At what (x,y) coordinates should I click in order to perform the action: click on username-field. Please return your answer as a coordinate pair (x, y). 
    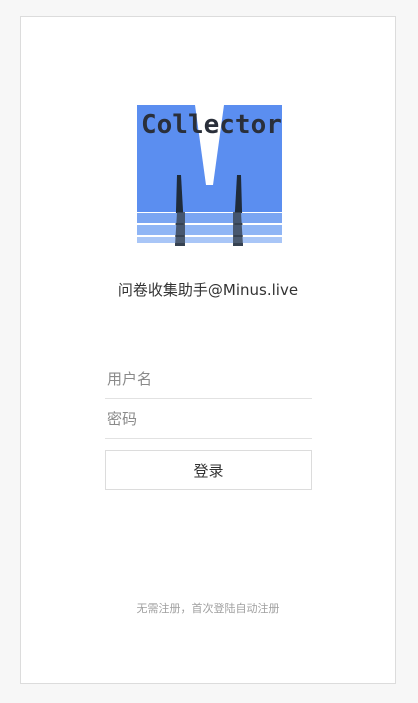
    Looking at the image, I should click on (208, 379).